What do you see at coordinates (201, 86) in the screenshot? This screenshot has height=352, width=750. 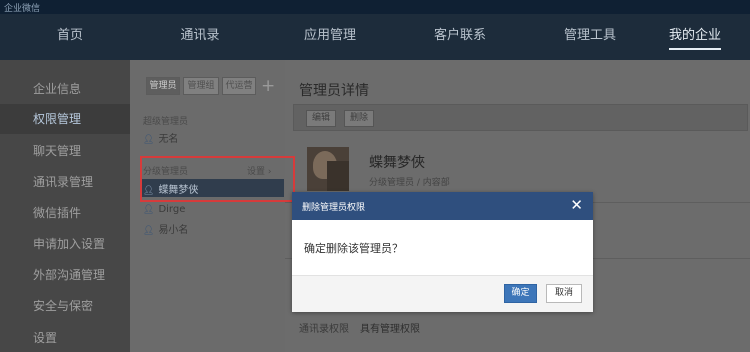 I see `tab-admin-groups: 管理组` at bounding box center [201, 86].